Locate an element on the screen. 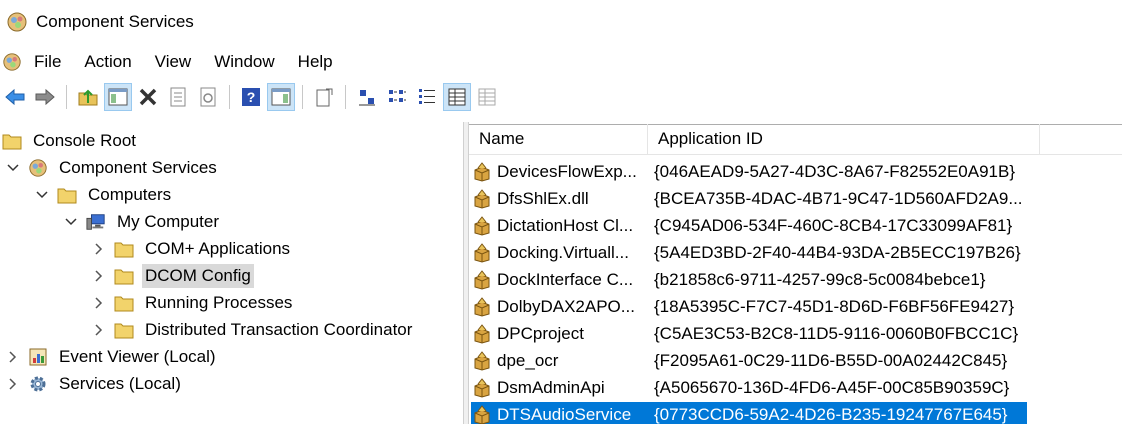 The height and width of the screenshot is (424, 1122). tree-item-label: Component Services is located at coordinates (138, 167).